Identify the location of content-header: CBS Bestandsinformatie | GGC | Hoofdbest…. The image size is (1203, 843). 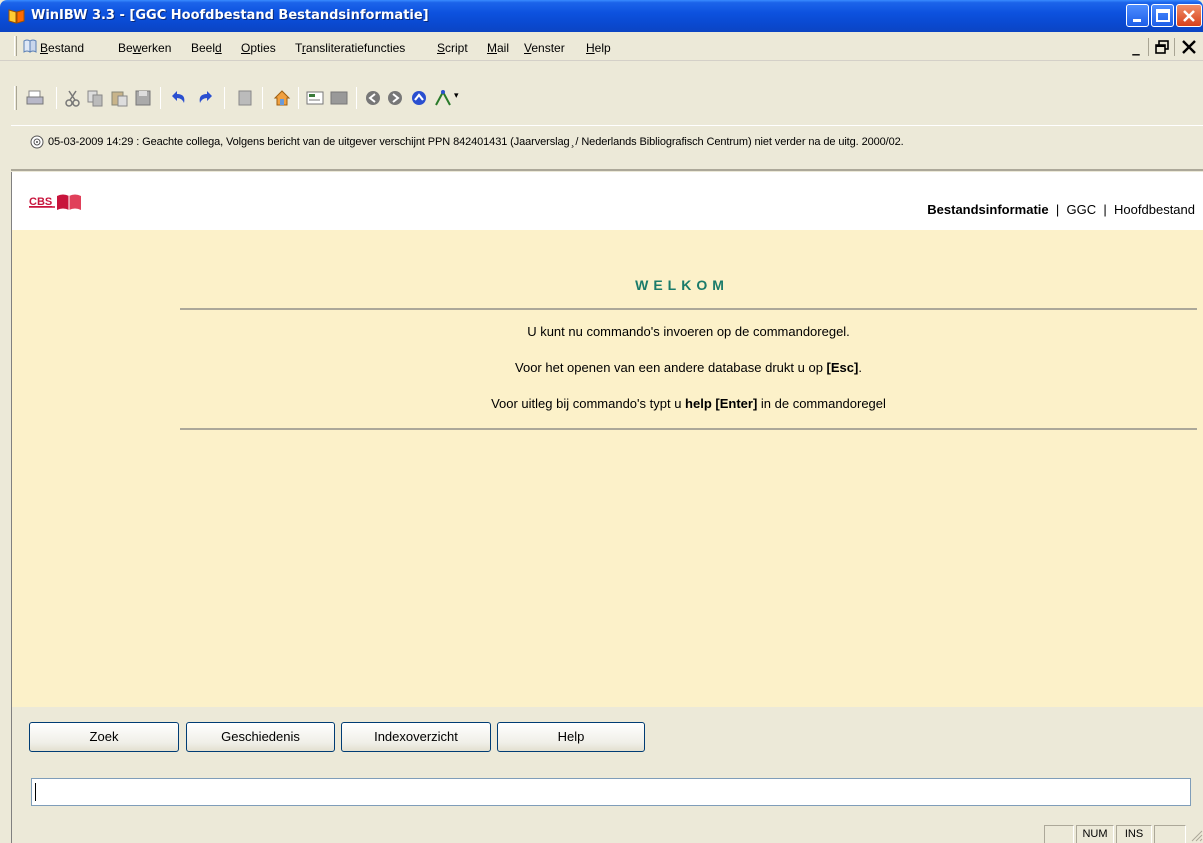
(607, 201).